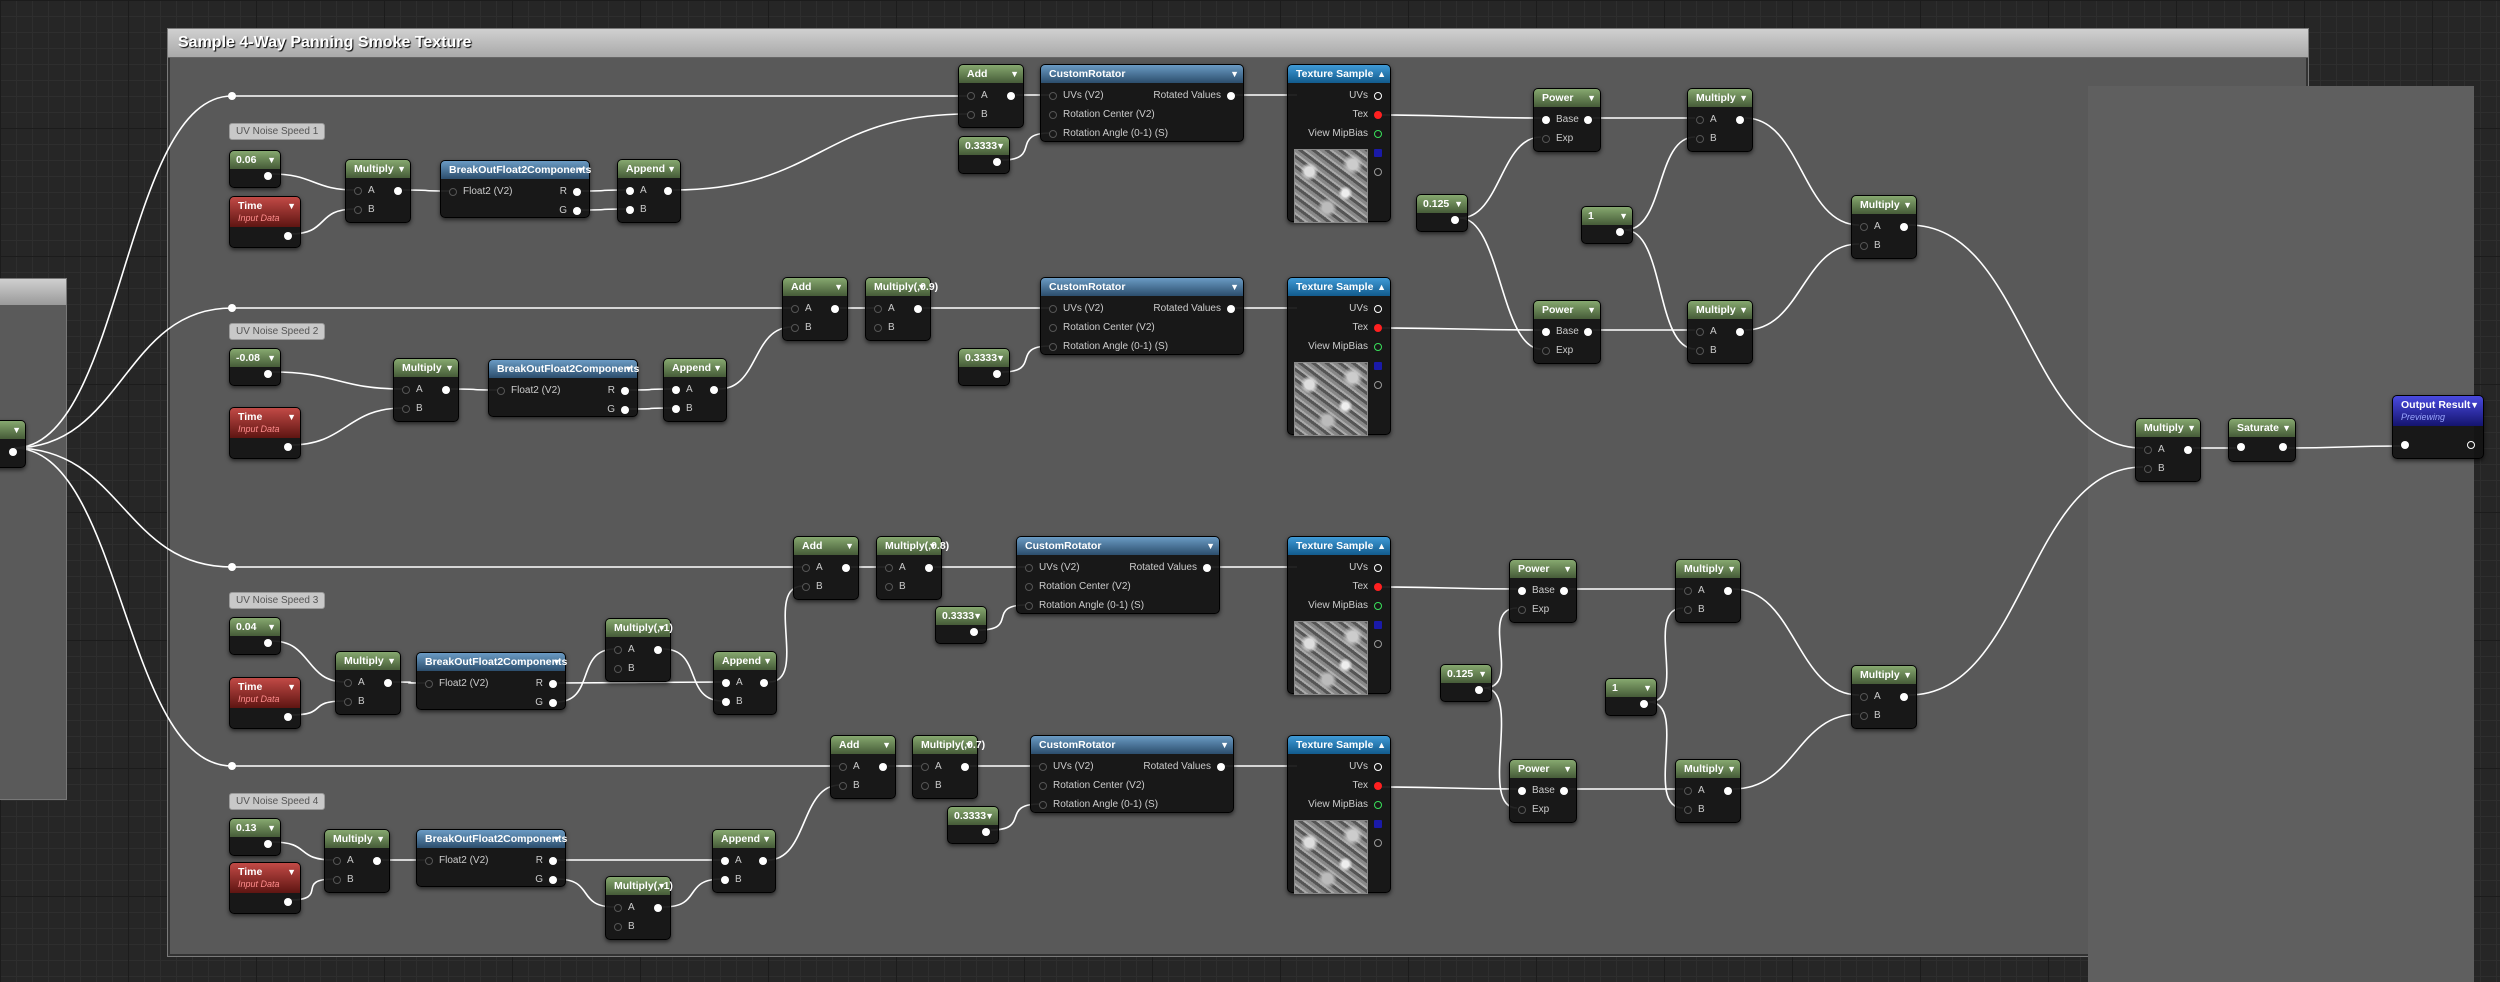 This screenshot has height=982, width=2500. Describe the element at coordinates (1142, 287) in the screenshot. I see `node-header: CustomRotator ▼` at that location.